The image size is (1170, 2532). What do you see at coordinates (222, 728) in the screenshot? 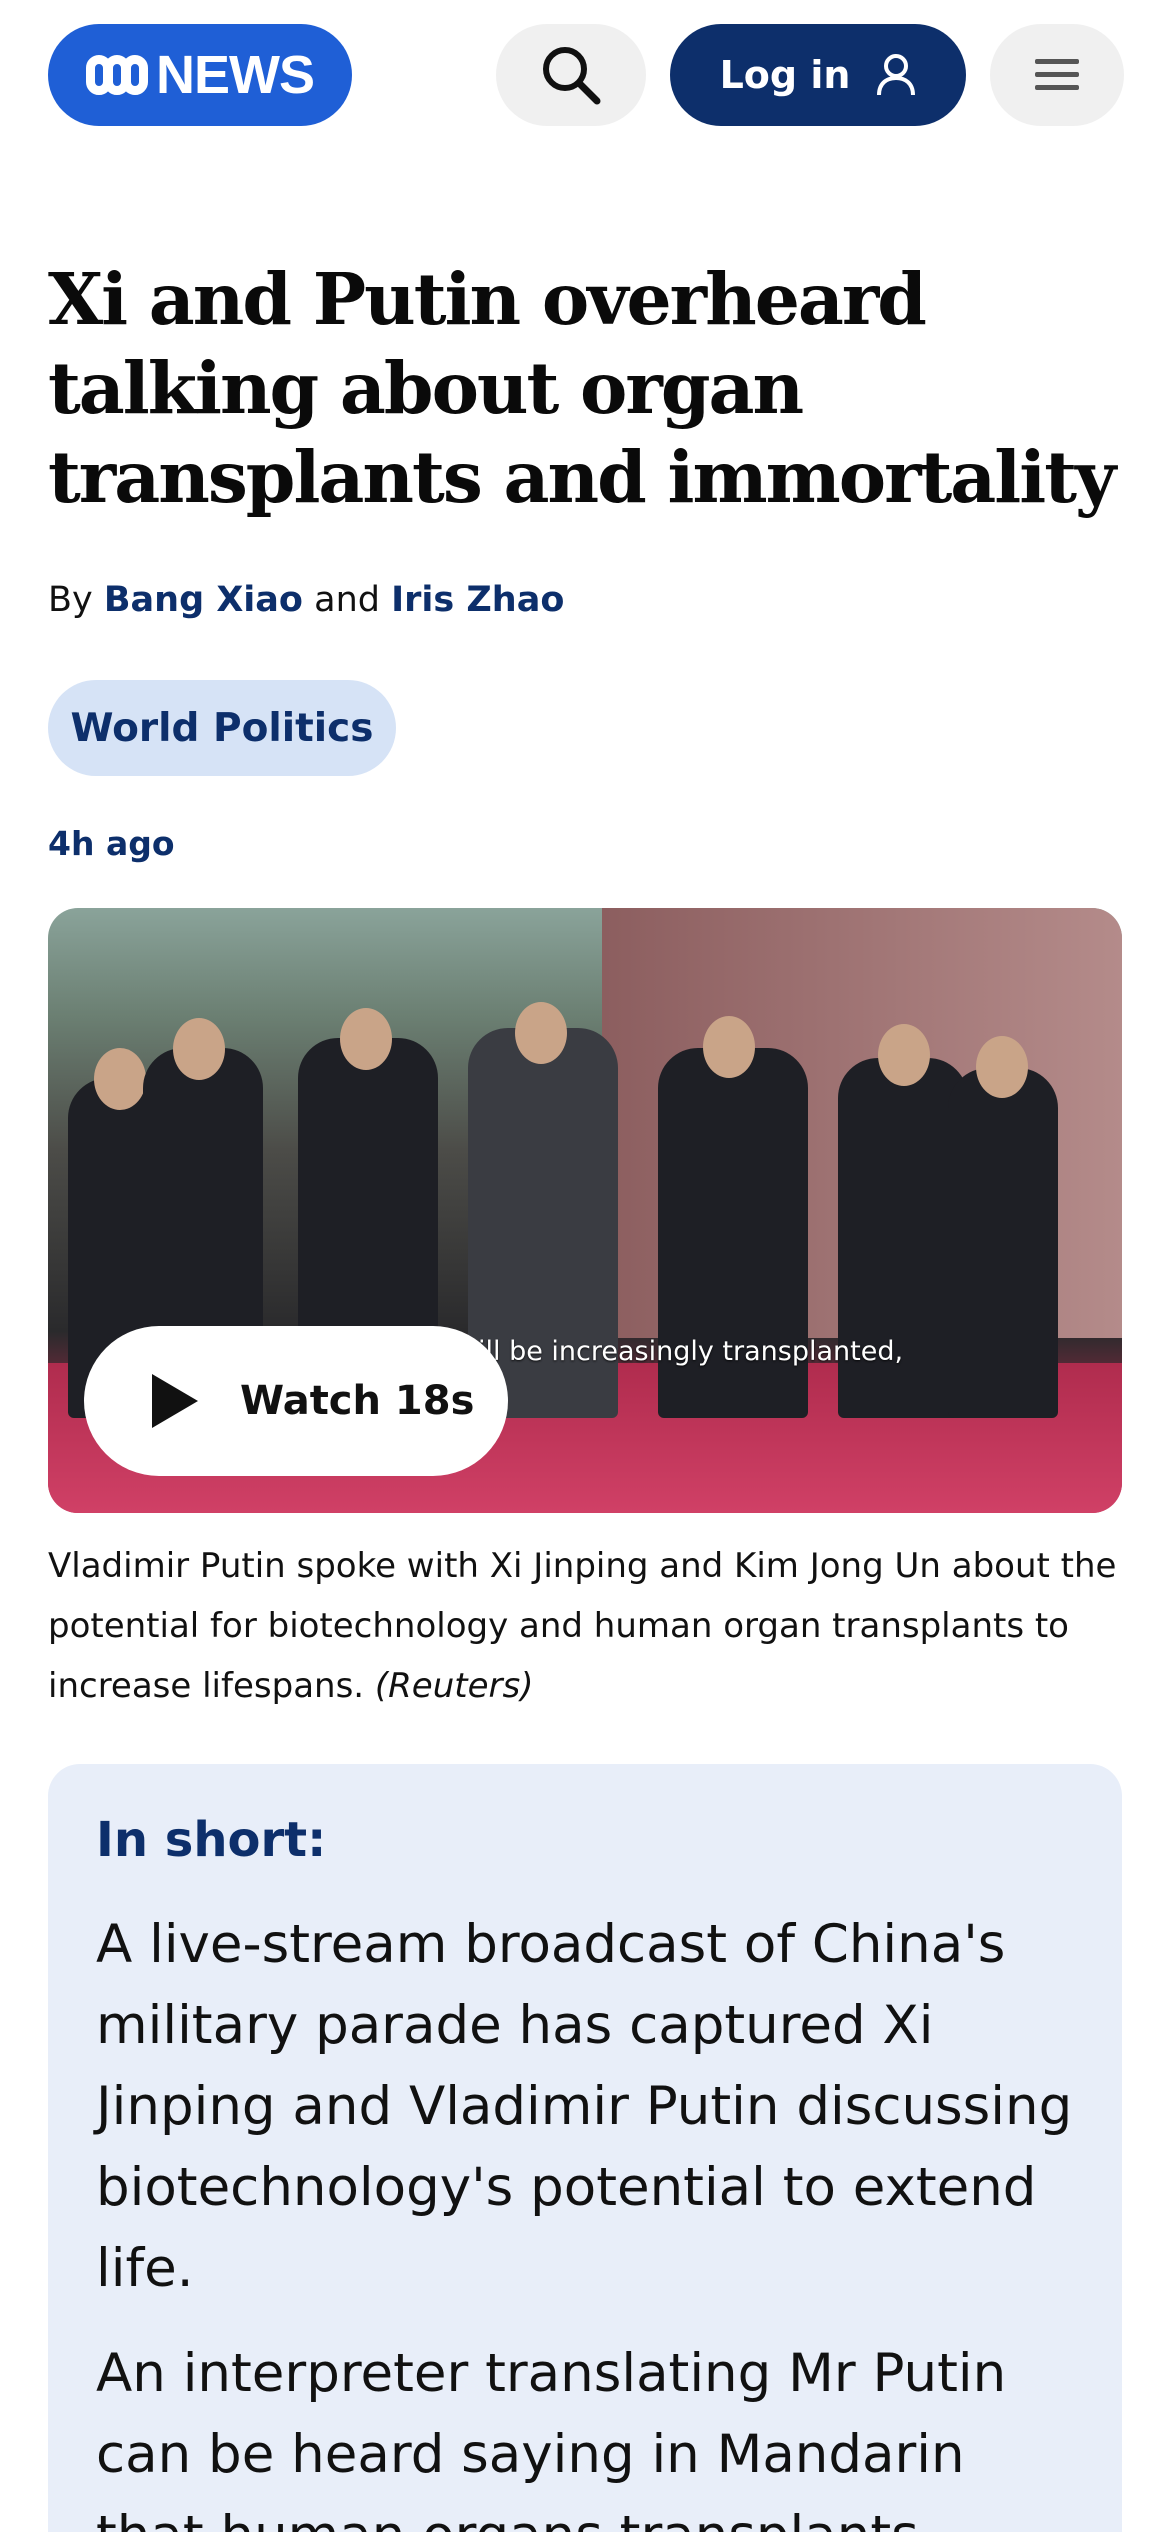
I see `topic-tag-world-politics: World Politics` at bounding box center [222, 728].